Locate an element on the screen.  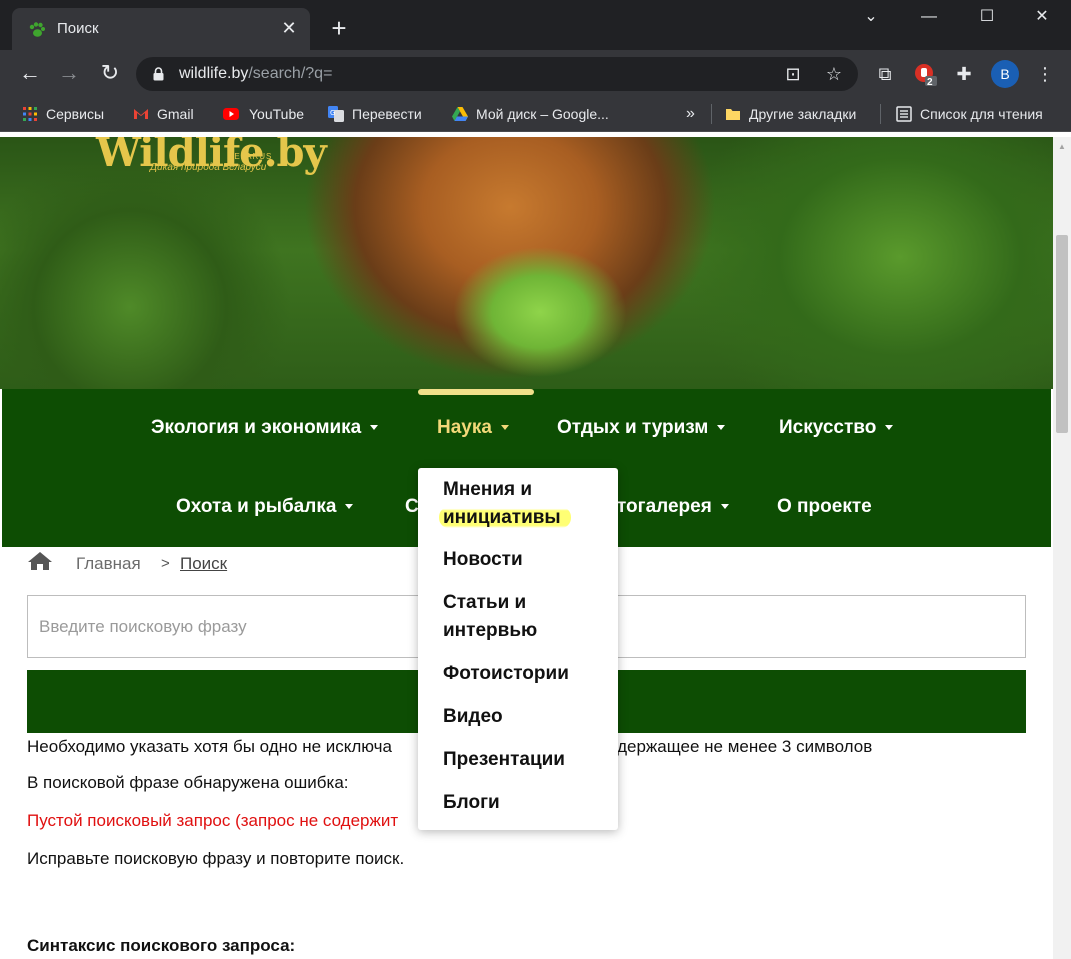
extensions-puzzle-icon: ✚ is located at coordinates (964, 74).